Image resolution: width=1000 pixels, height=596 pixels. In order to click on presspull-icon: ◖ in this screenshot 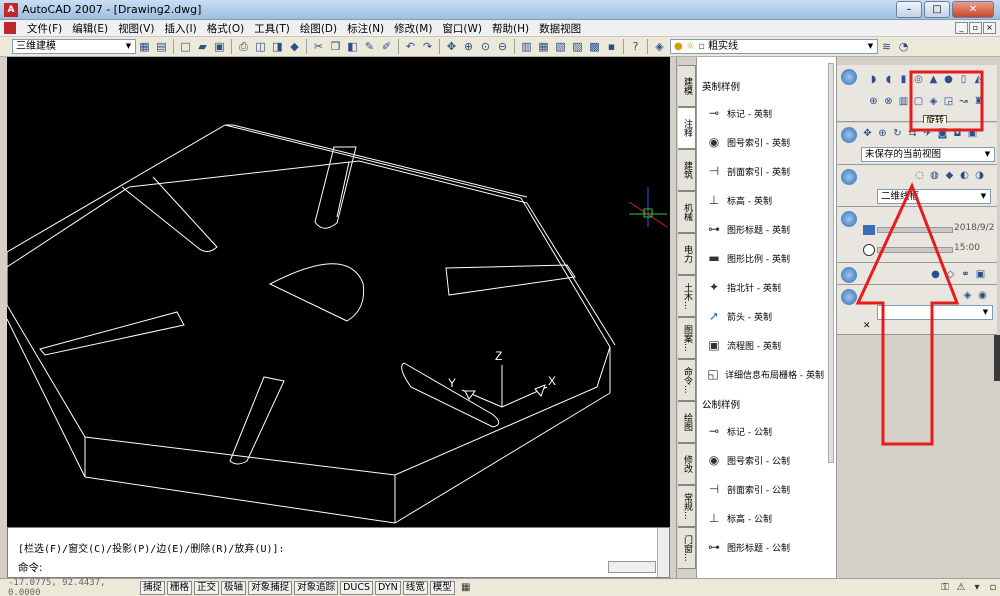, I will do `click(888, 79)`.